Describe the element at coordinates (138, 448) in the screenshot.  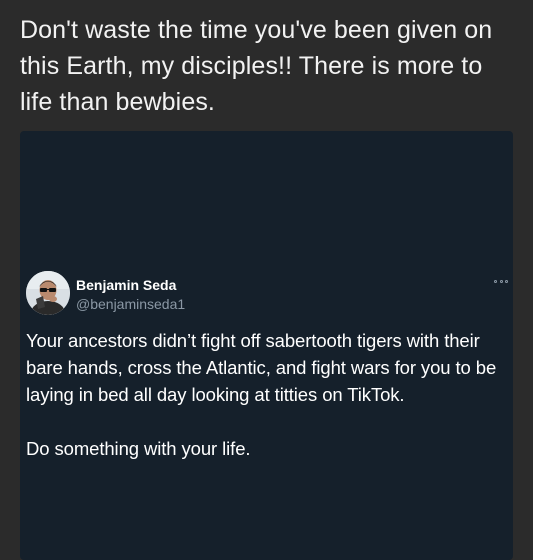
I see `tweet-paragraph: Do something with your life.` at that location.